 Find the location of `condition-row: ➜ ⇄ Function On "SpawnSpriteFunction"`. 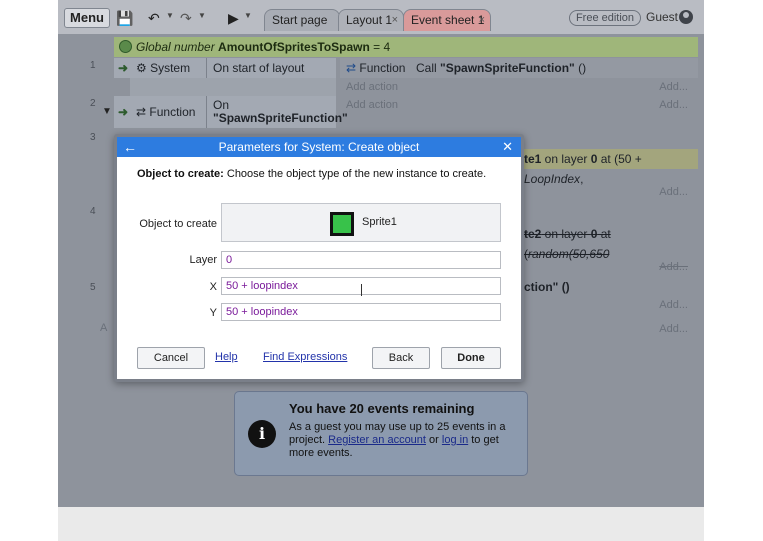

condition-row: ➜ ⇄ Function On "SpawnSpriteFunction" is located at coordinates (231, 112).